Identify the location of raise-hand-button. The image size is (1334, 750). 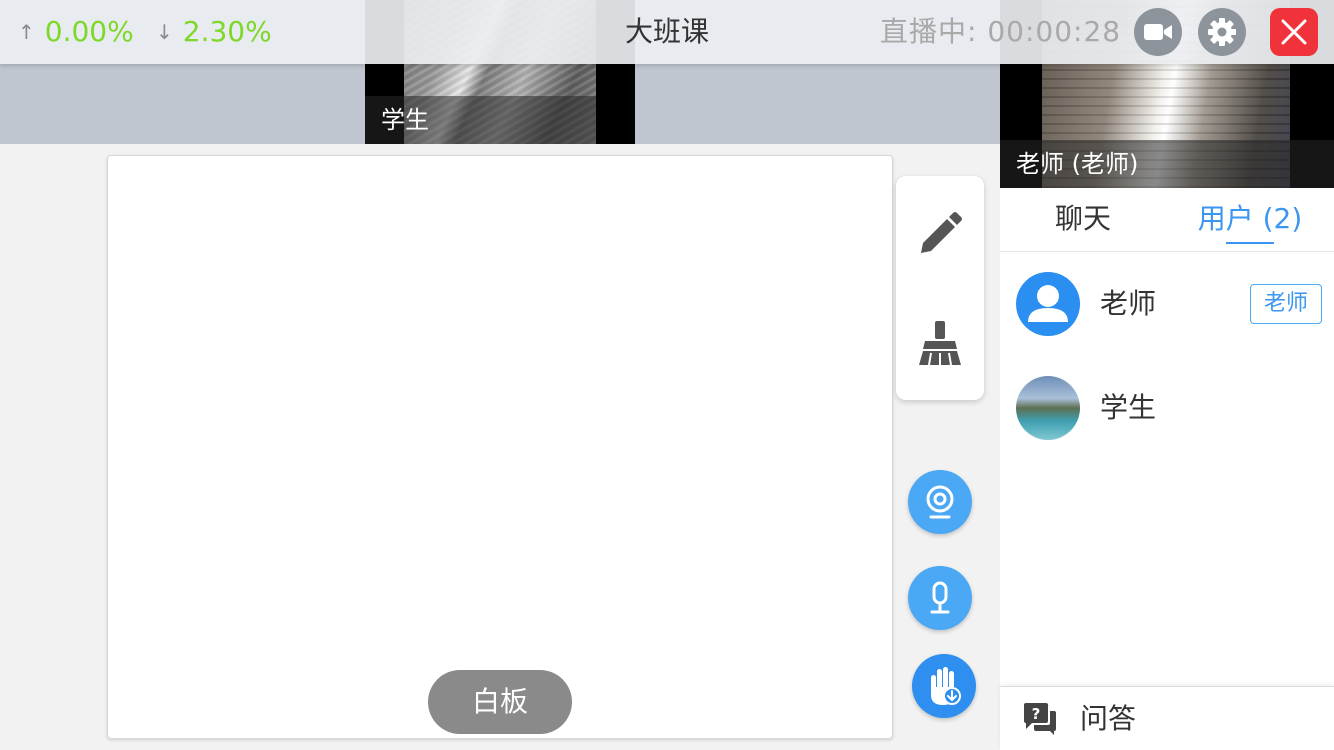
(944, 686).